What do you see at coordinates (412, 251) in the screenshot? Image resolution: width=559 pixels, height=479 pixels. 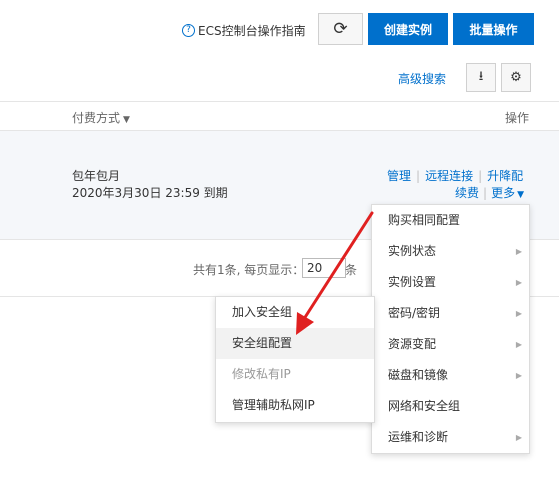 I see `menu-item-label: 实例状态` at bounding box center [412, 251].